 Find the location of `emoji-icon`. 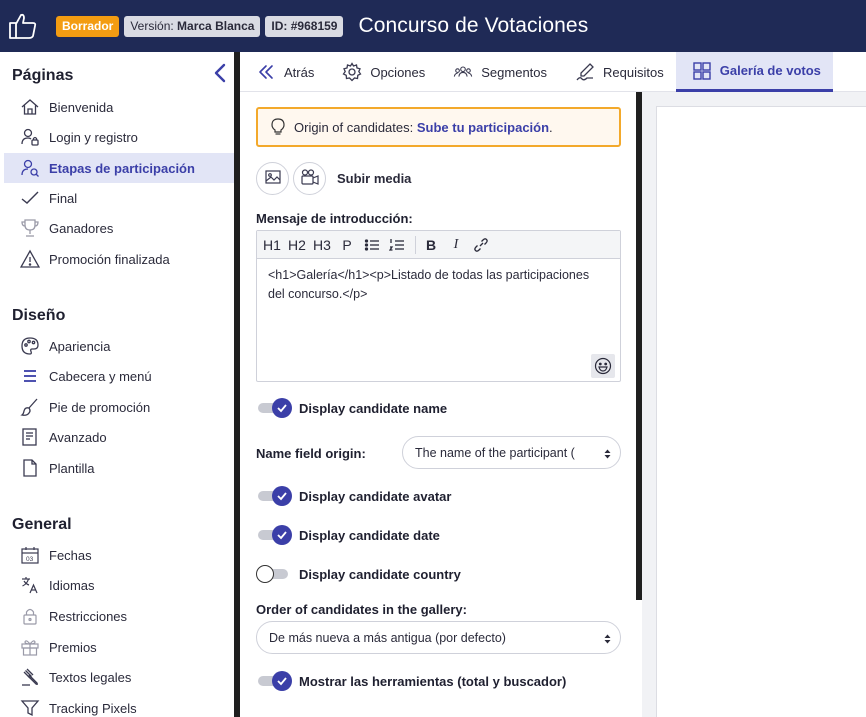

emoji-icon is located at coordinates (603, 366).